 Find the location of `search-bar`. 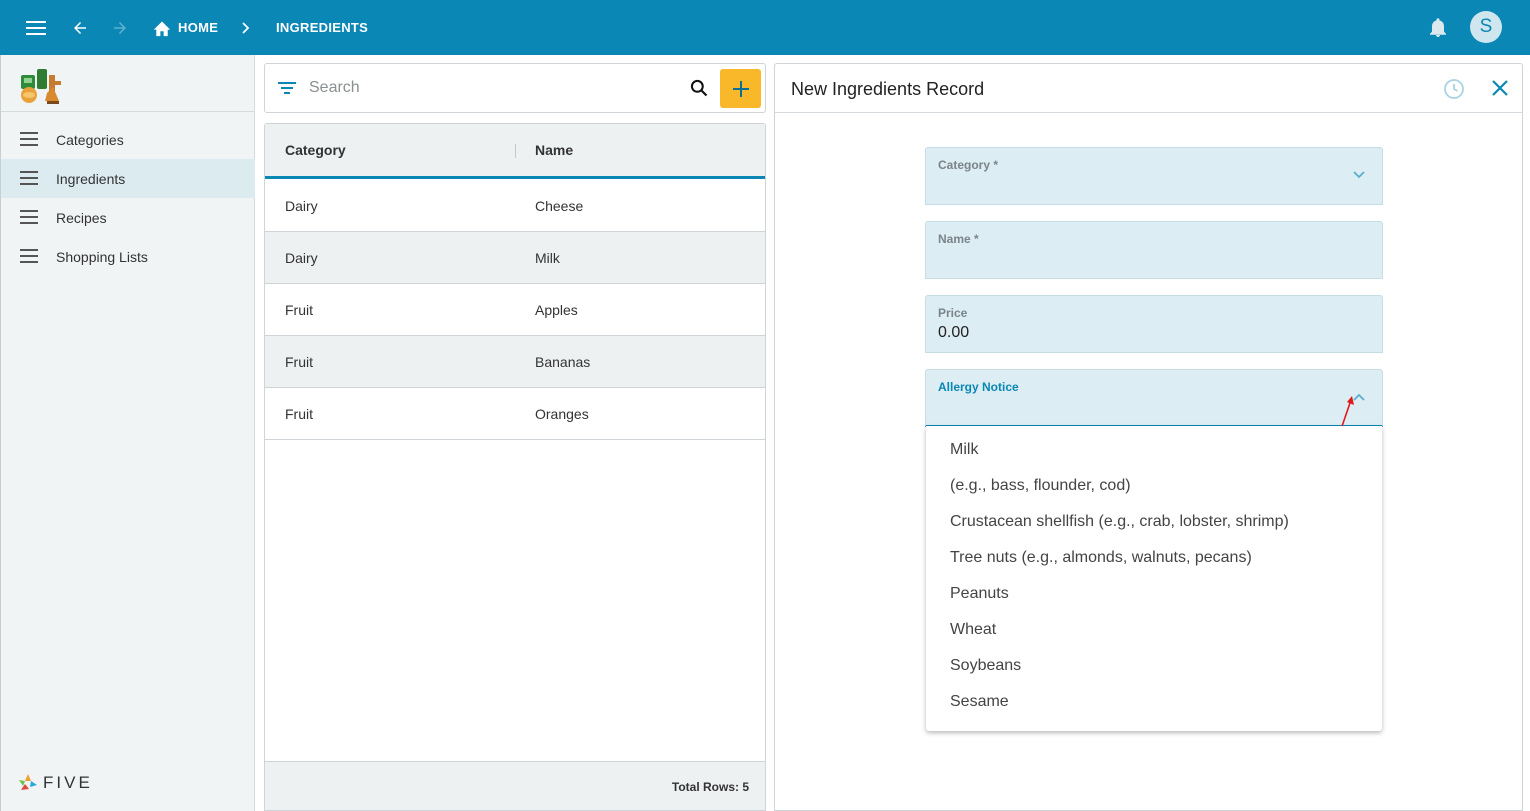

search-bar is located at coordinates (515, 88).